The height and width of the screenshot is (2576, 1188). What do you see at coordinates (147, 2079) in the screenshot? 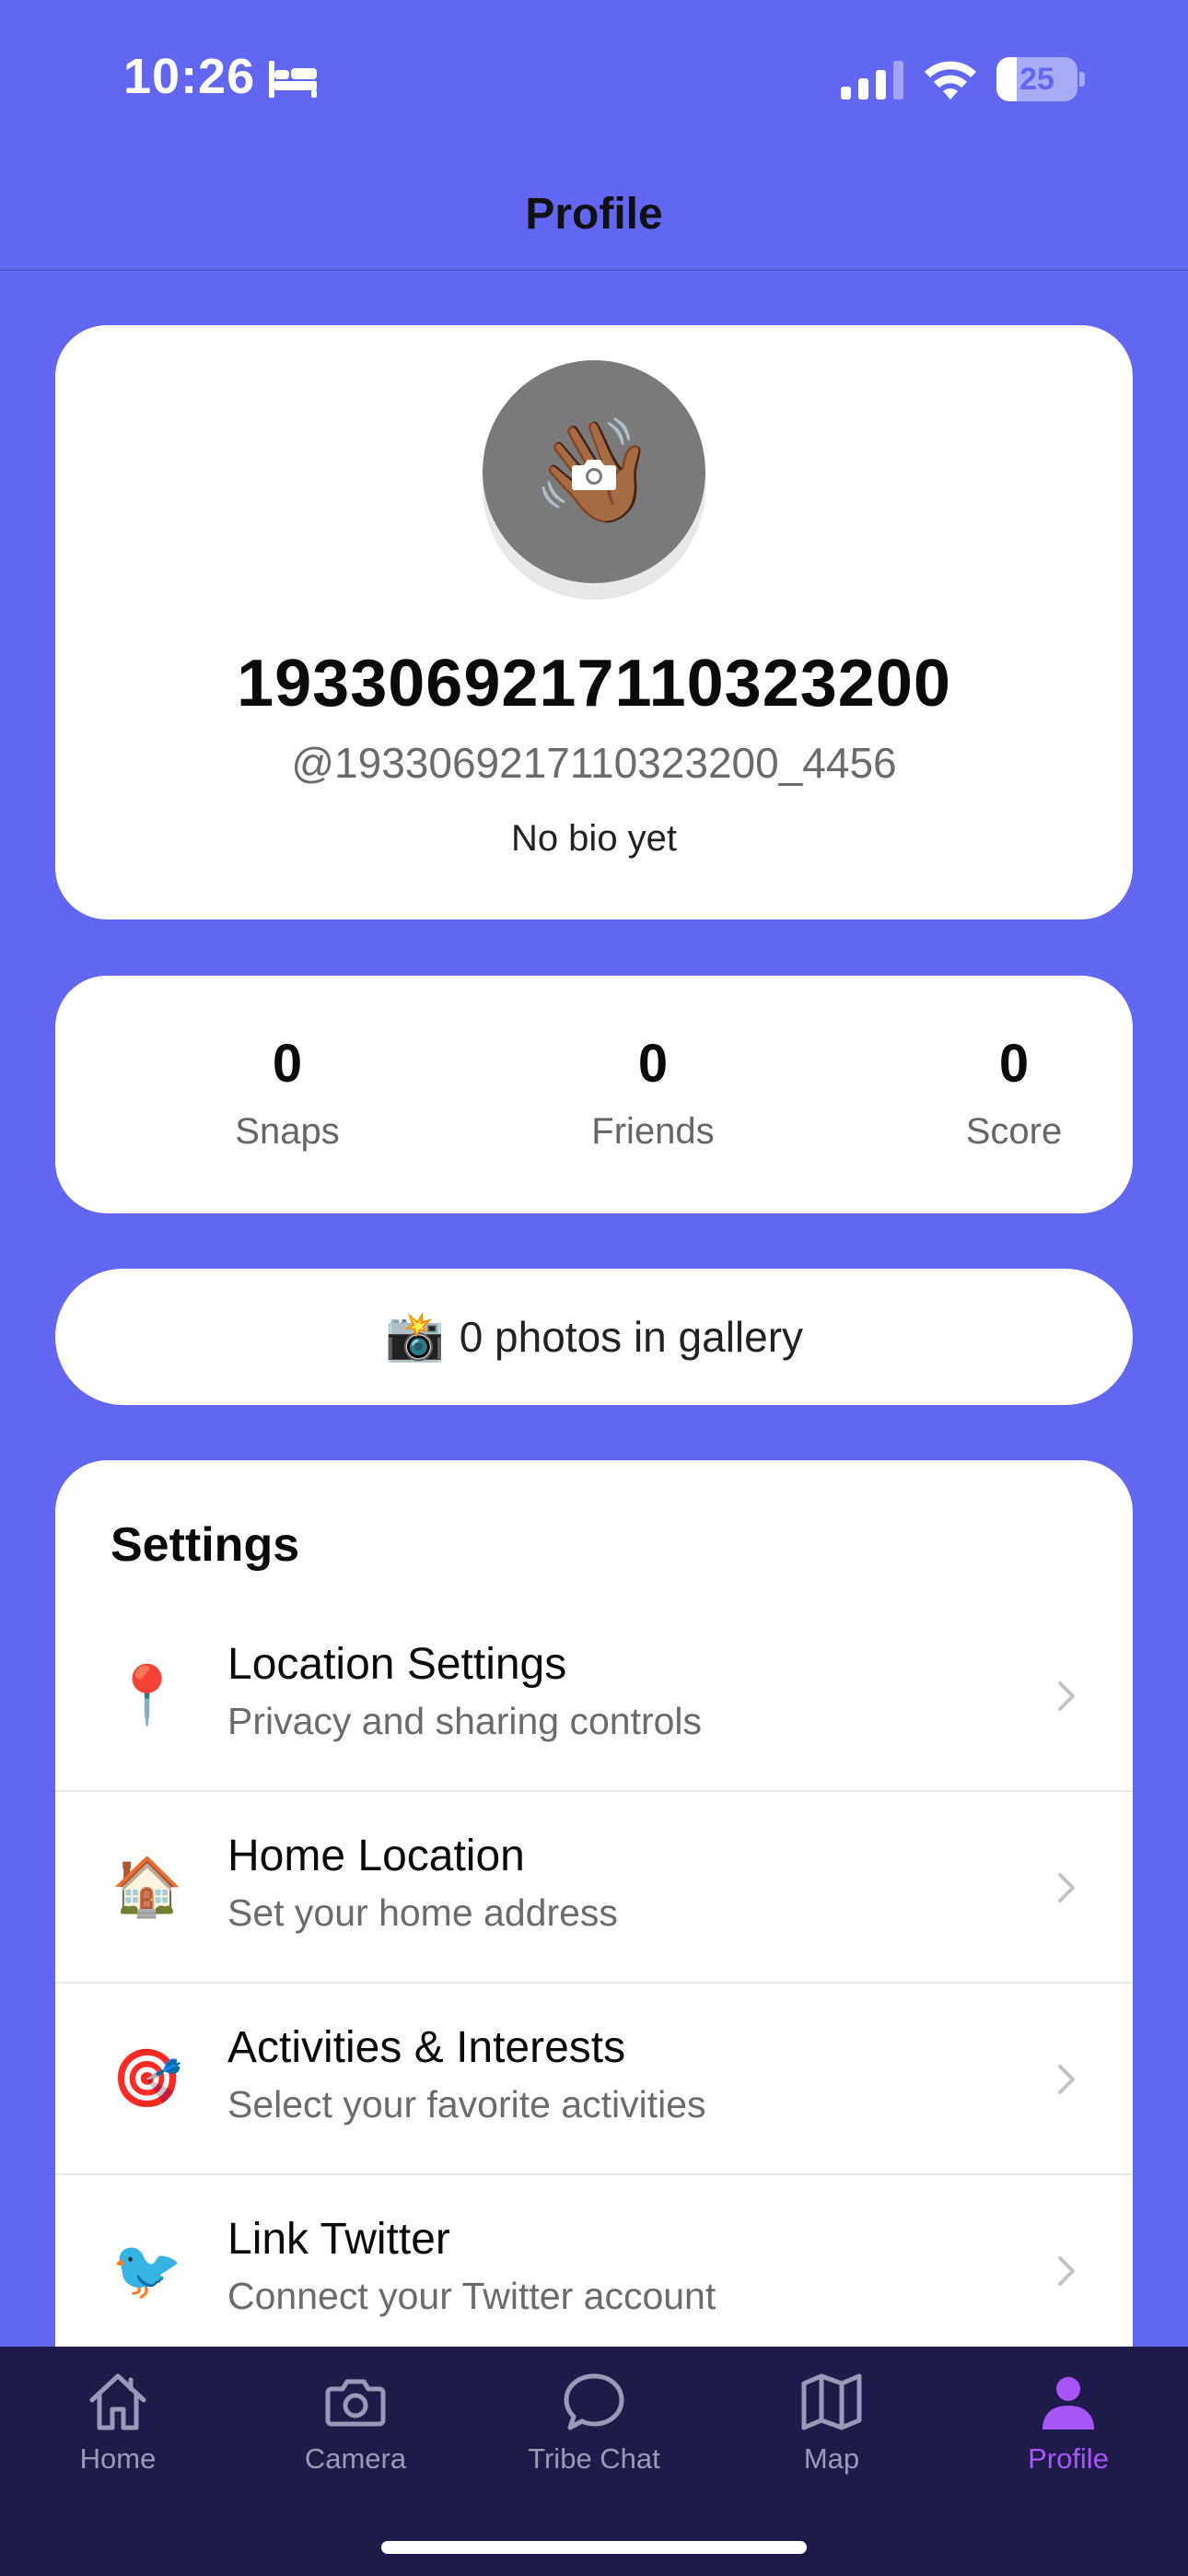
I see `target-icon: 🎯` at bounding box center [147, 2079].